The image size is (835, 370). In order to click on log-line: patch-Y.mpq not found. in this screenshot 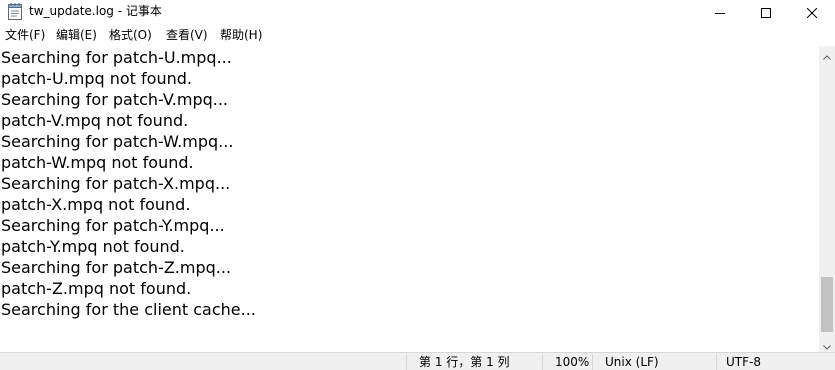, I will do `click(93, 246)`.